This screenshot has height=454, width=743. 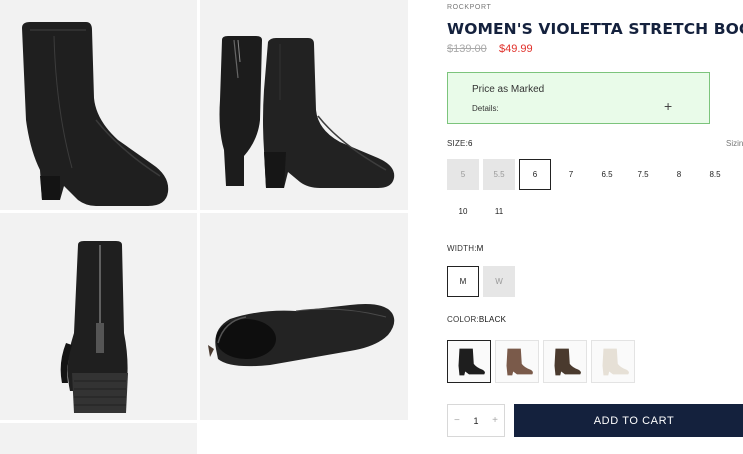 I want to click on color-swatch-cream, so click(x=613, y=361).